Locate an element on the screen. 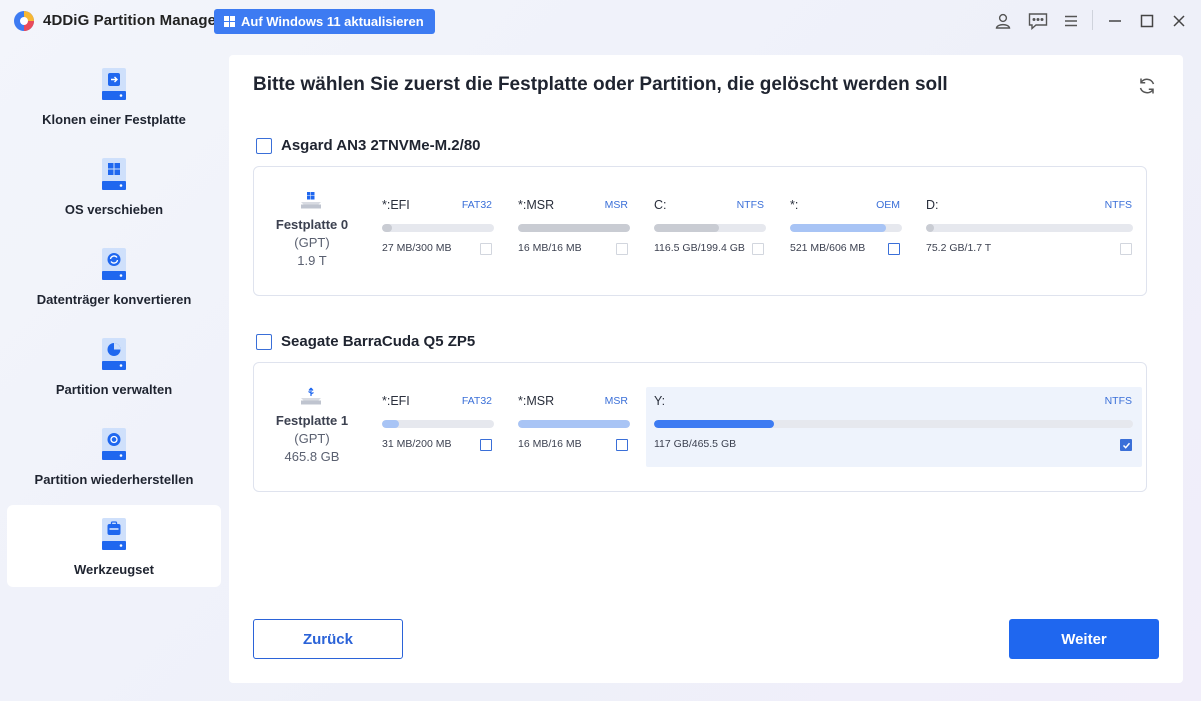 This screenshot has width=1201, height=701. sidebar-item-recover-partition: Partition wiederherstellen is located at coordinates (114, 456).